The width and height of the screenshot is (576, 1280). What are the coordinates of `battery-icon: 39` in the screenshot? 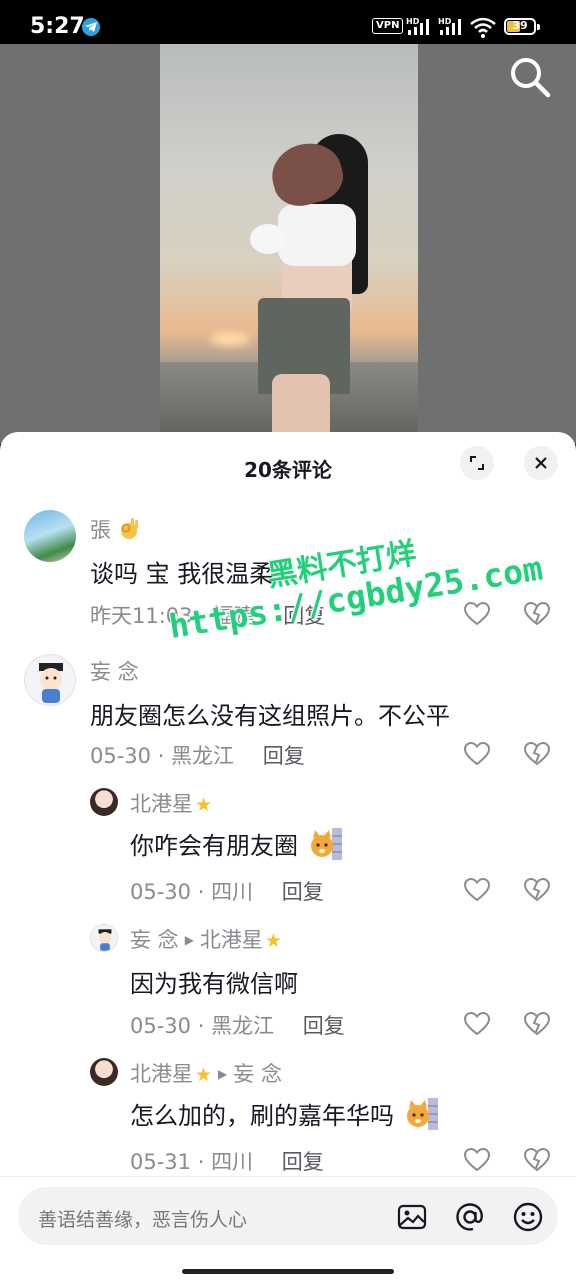 It's located at (520, 26).